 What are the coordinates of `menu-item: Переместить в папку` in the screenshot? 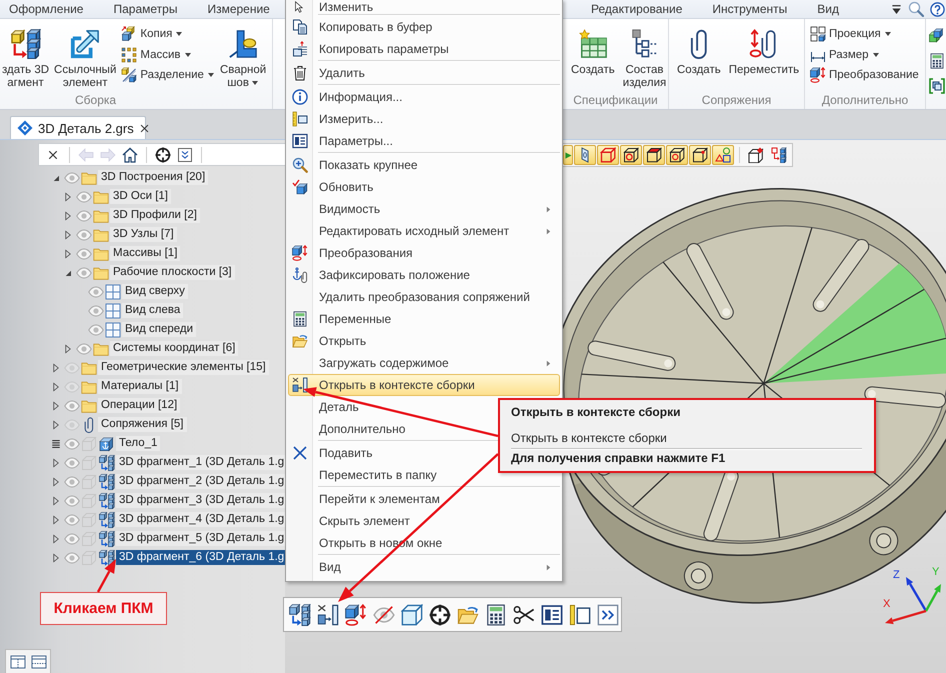 It's located at (424, 475).